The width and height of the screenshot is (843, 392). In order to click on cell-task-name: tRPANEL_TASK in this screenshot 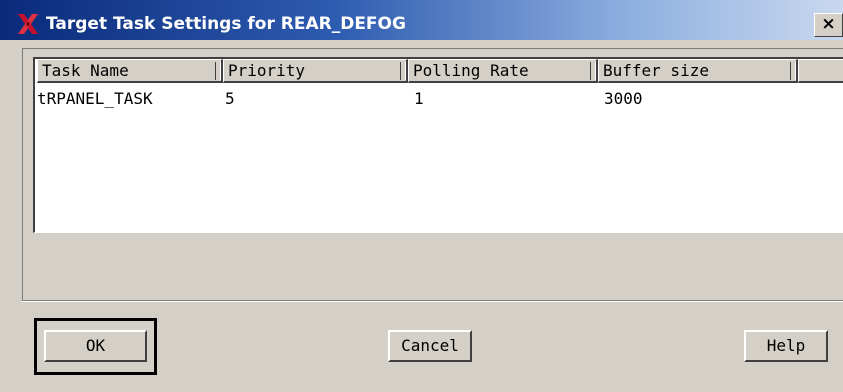, I will do `click(95, 98)`.